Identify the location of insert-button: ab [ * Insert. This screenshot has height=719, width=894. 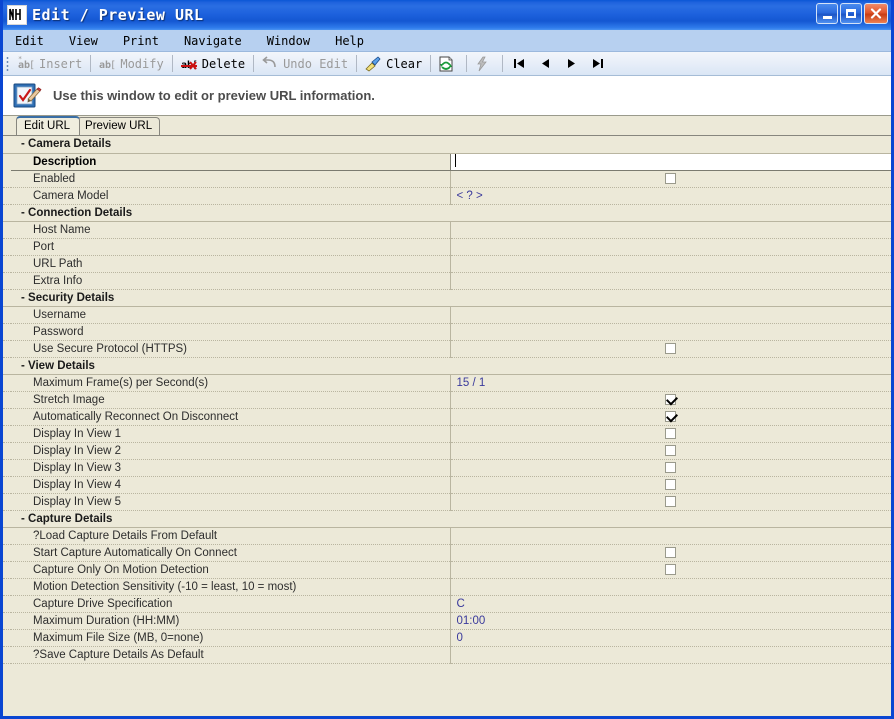
(50, 64).